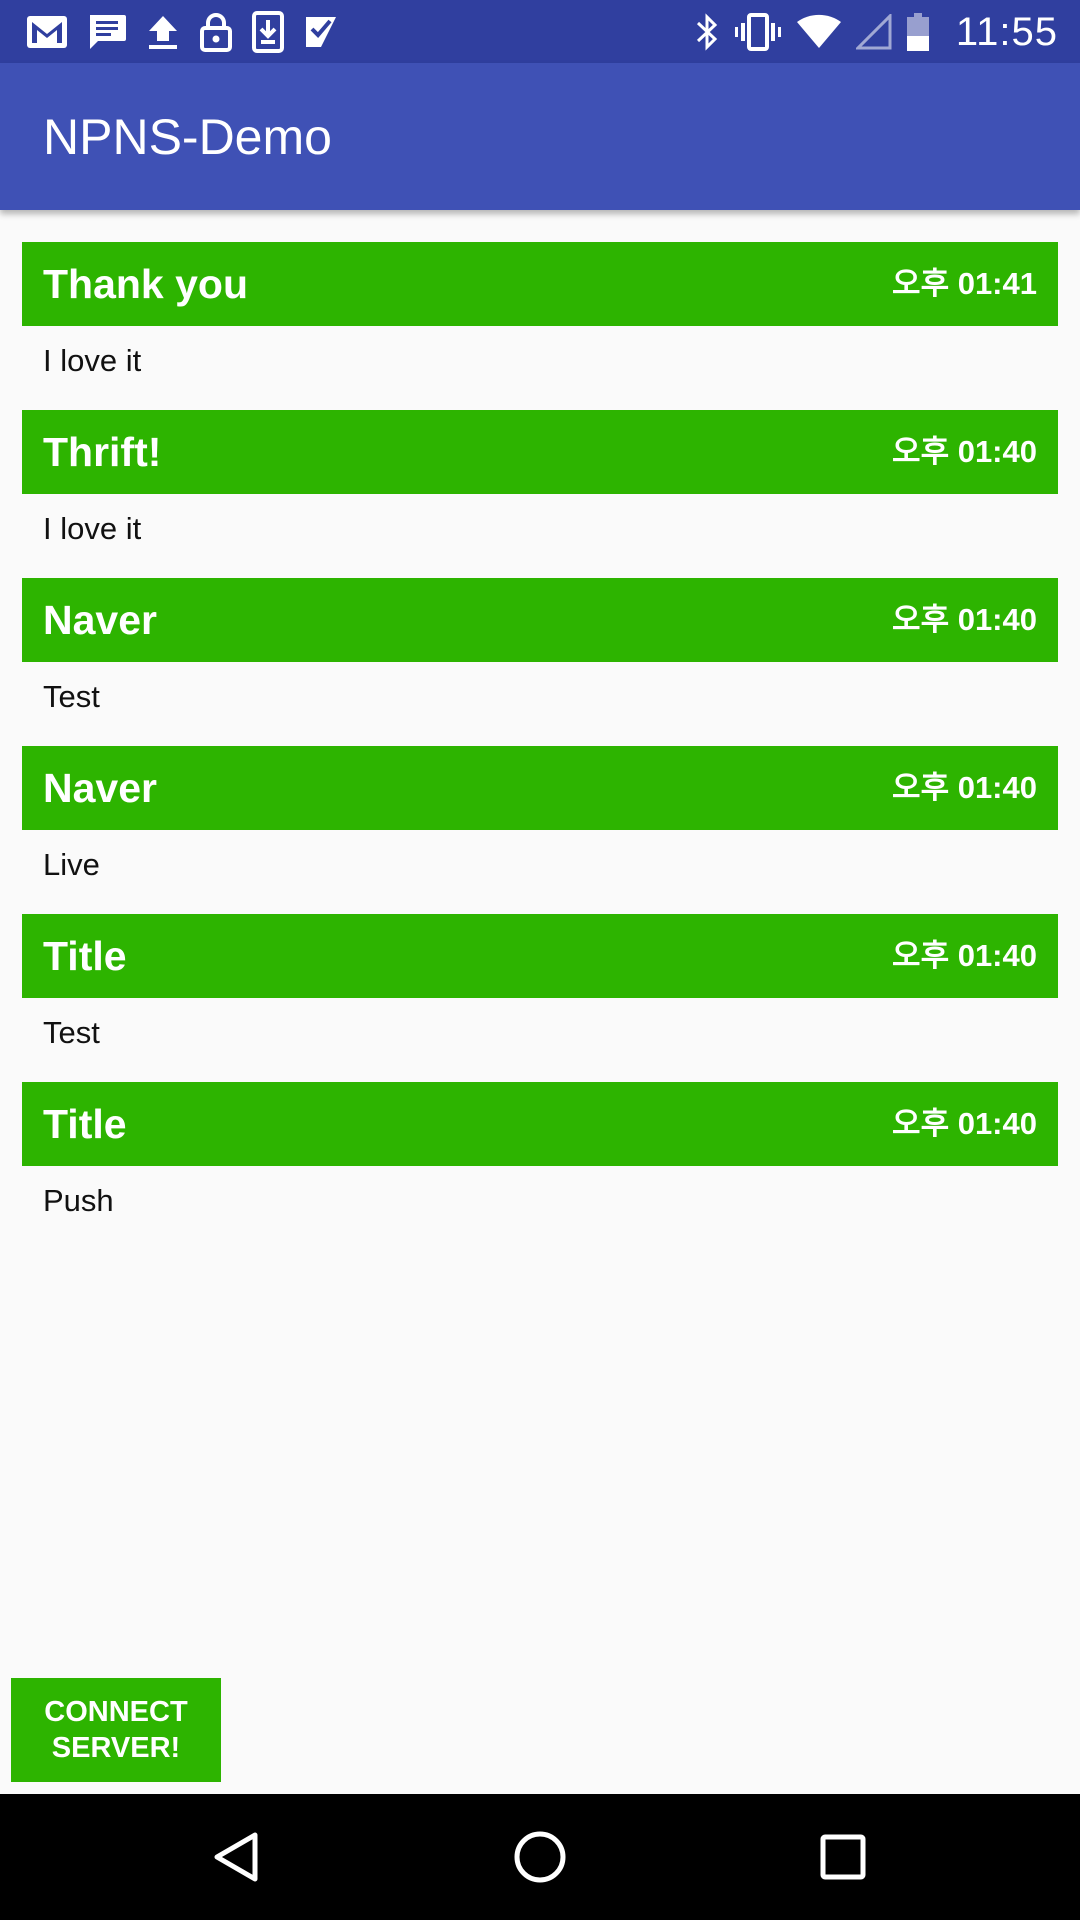 The image size is (1080, 1920). What do you see at coordinates (707, 32) in the screenshot?
I see `bluetooth-icon` at bounding box center [707, 32].